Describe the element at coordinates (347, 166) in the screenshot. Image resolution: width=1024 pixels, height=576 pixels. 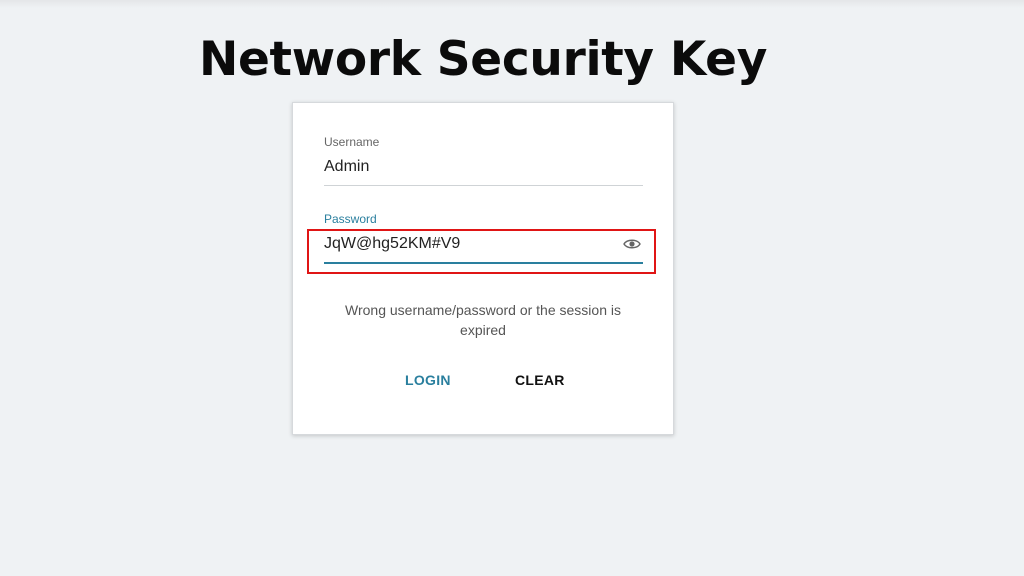
I see `username-value: Admin` at that location.